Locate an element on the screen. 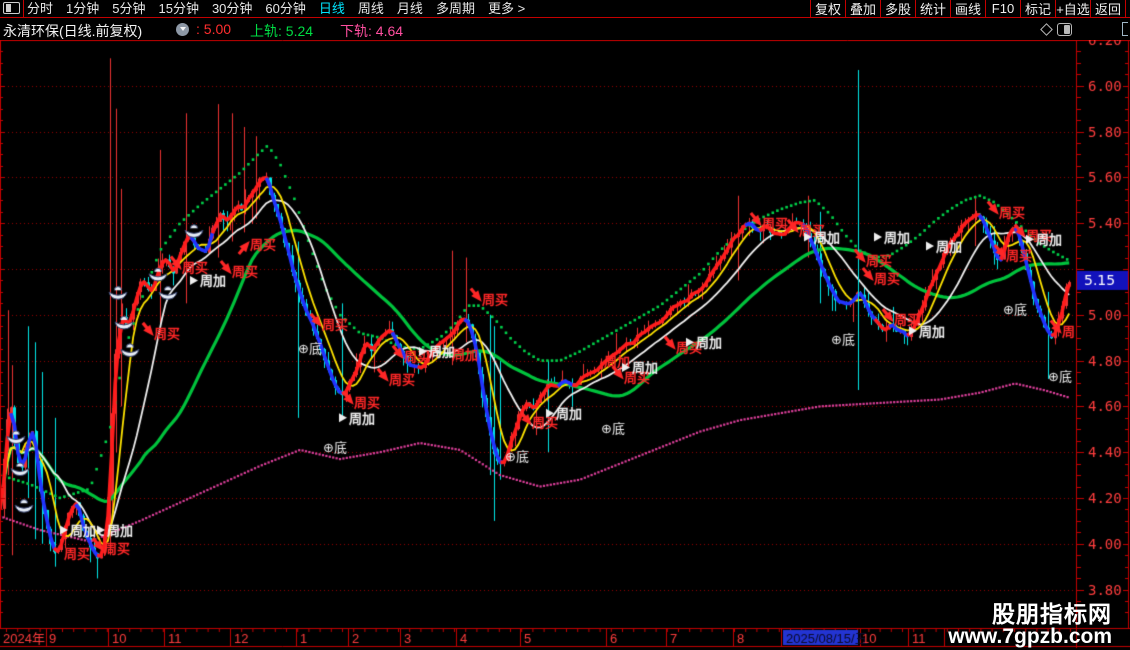  menu-item-1min: 1分钟 is located at coordinates (82, 8).